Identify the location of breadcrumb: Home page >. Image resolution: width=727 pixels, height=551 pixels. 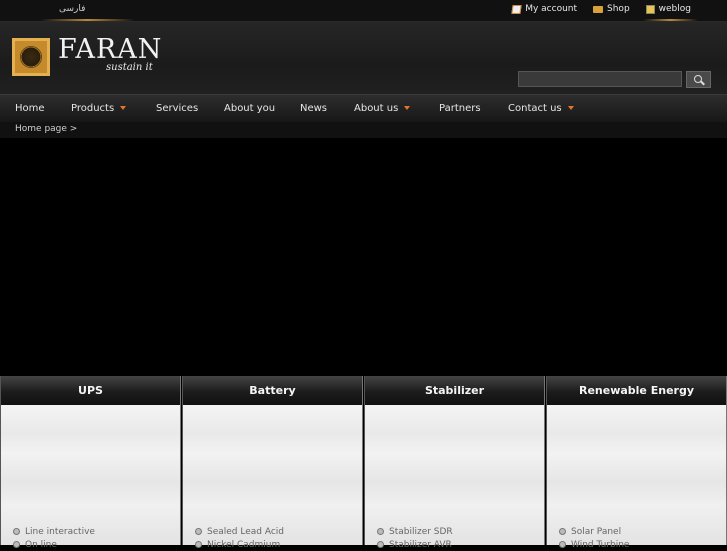
(363, 130).